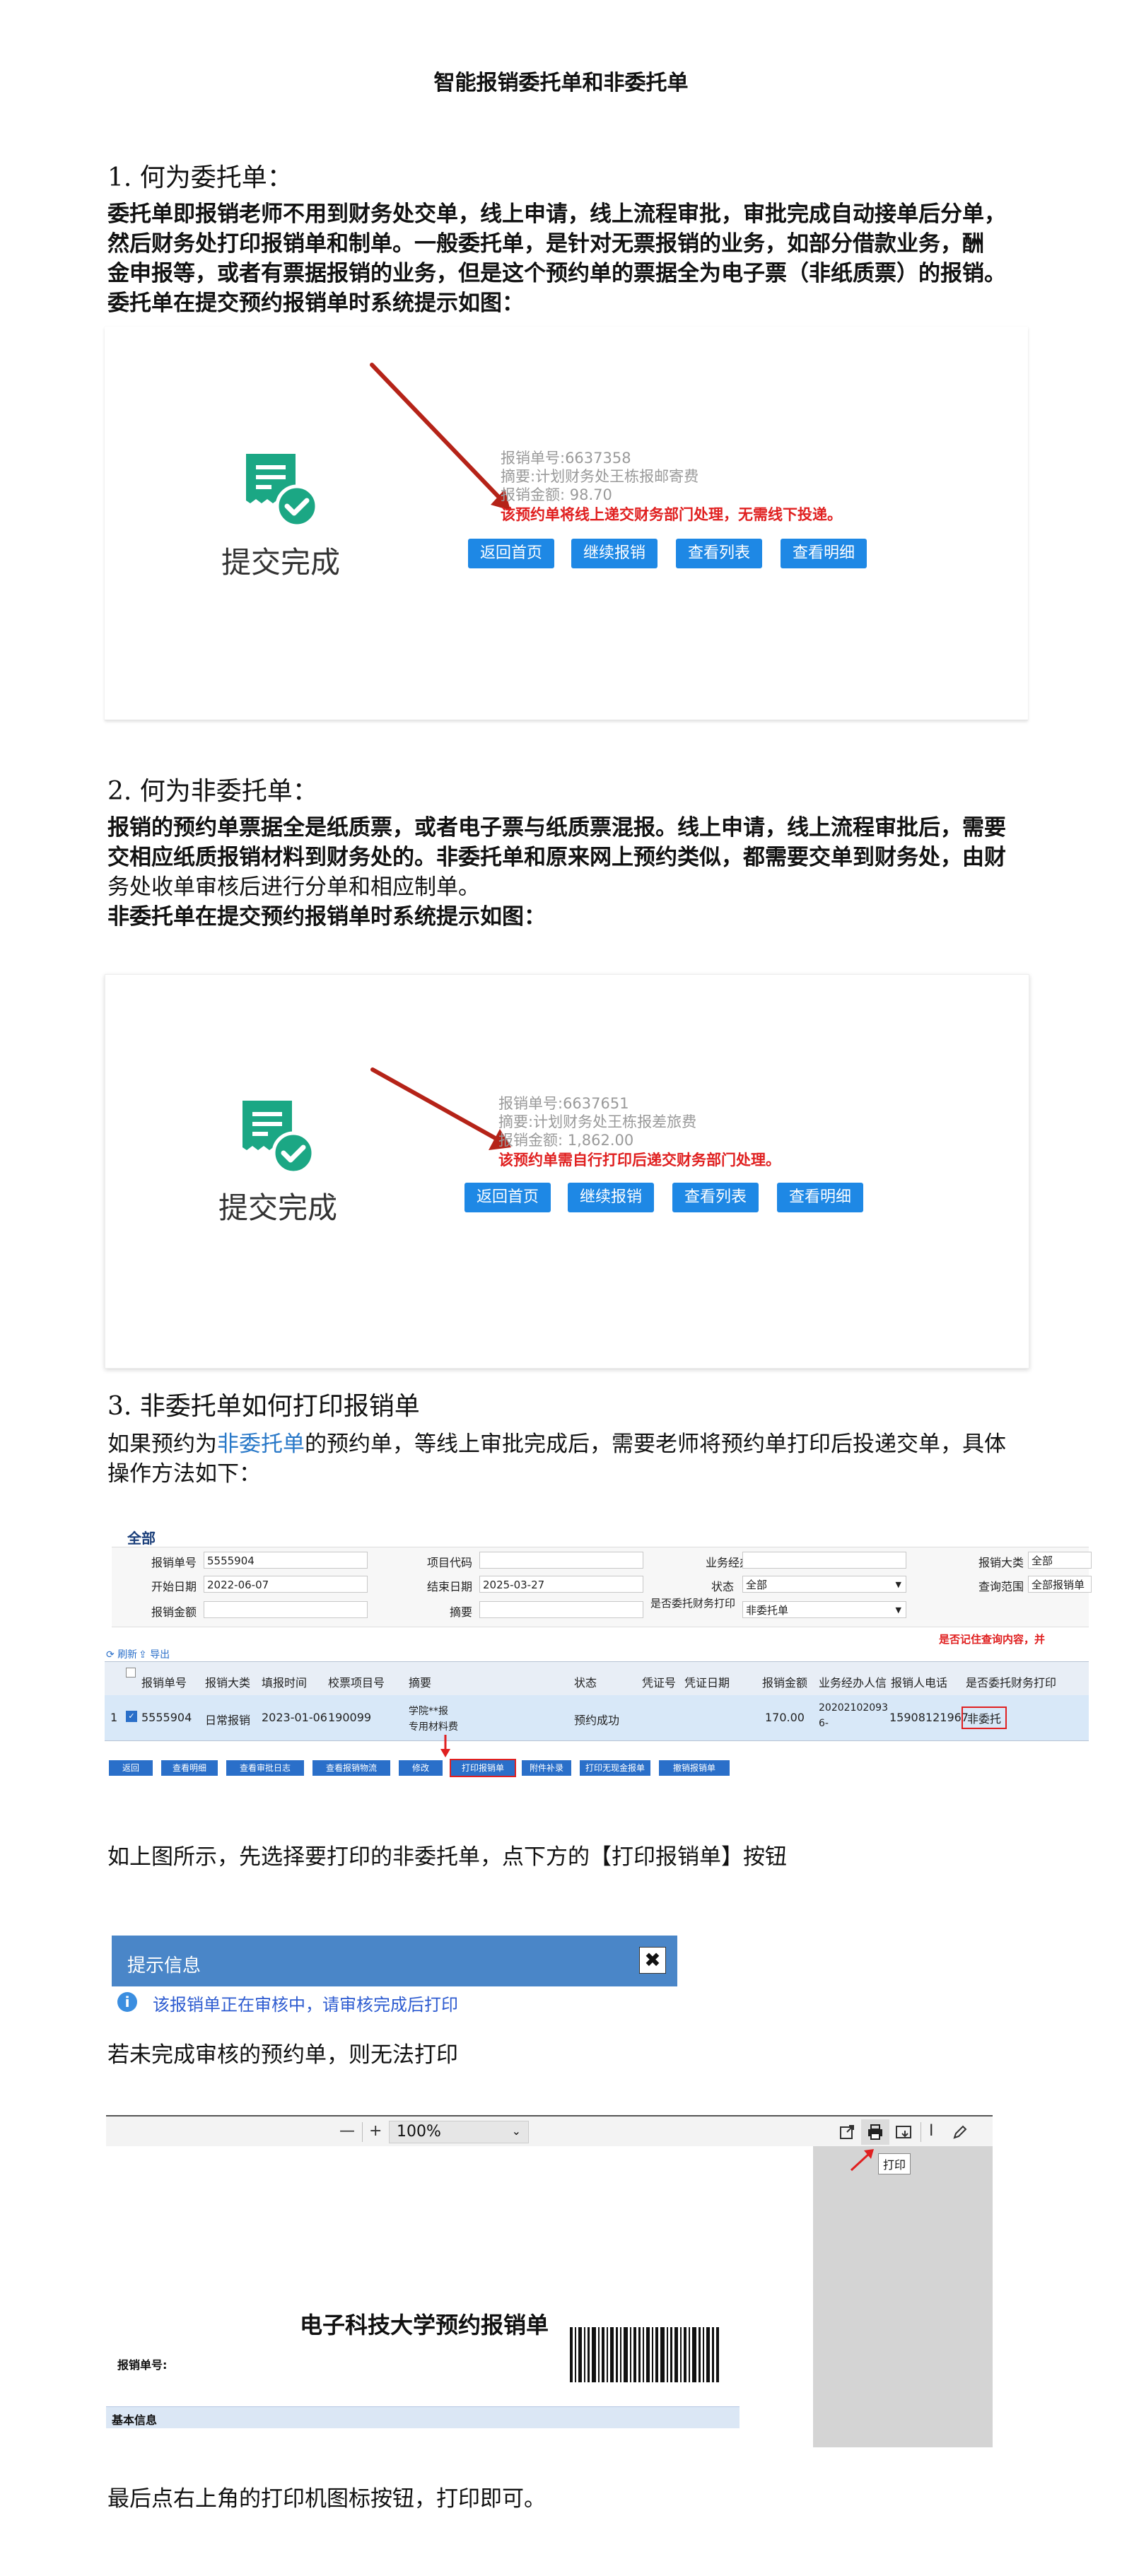  Describe the element at coordinates (847, 2133) in the screenshot. I see `open-external-icon` at that location.